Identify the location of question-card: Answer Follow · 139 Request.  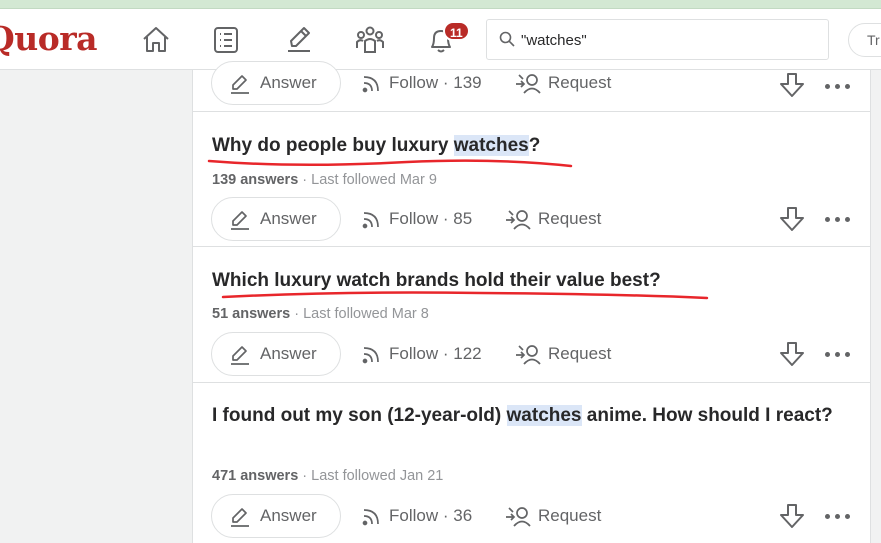
(531, 86).